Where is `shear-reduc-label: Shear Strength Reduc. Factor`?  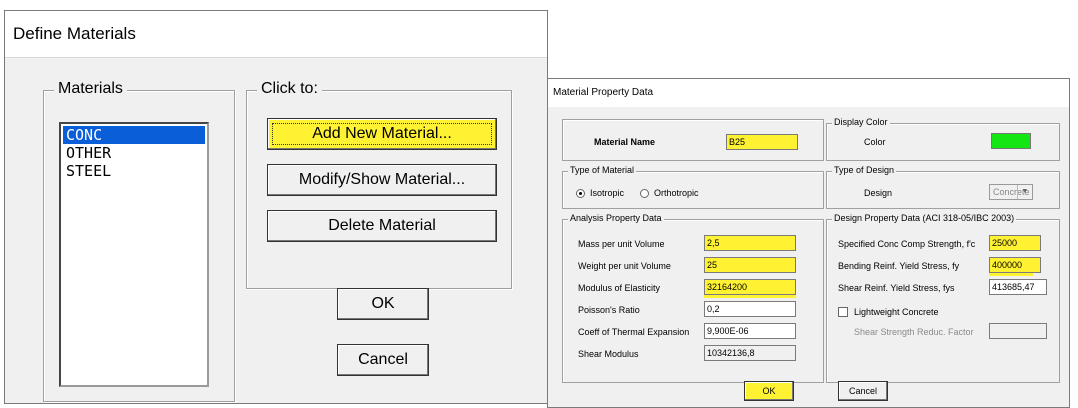 shear-reduc-label: Shear Strength Reduc. Factor is located at coordinates (914, 332).